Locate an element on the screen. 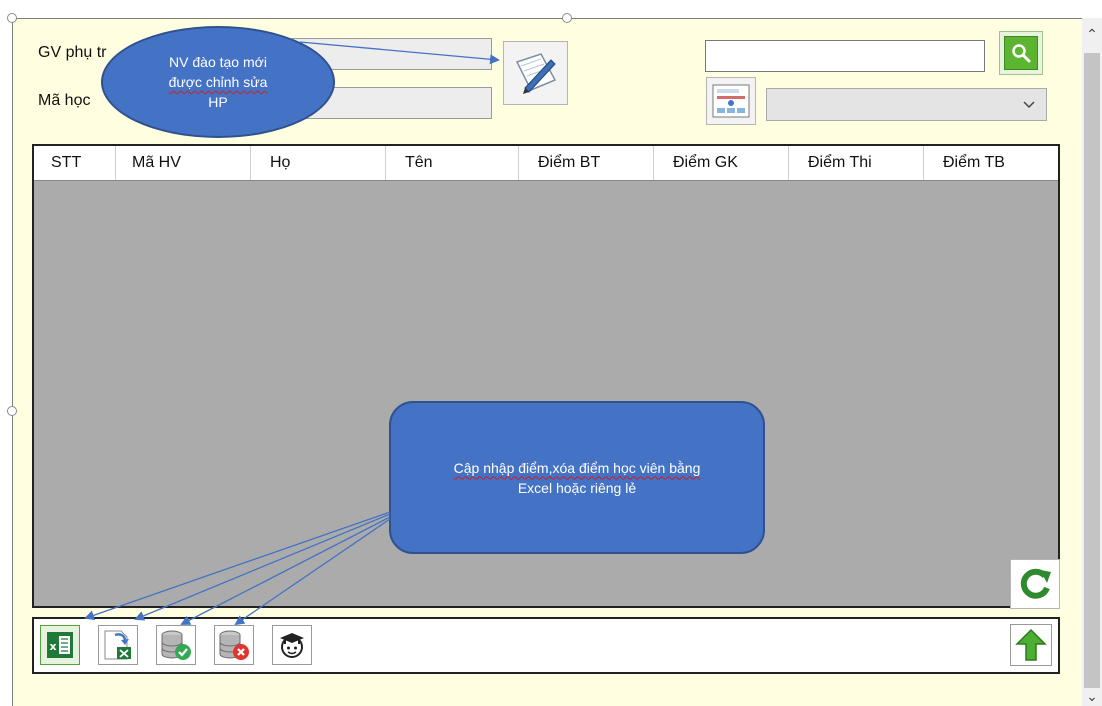 The image size is (1102, 706). selection-border-left is located at coordinates (12, 362).